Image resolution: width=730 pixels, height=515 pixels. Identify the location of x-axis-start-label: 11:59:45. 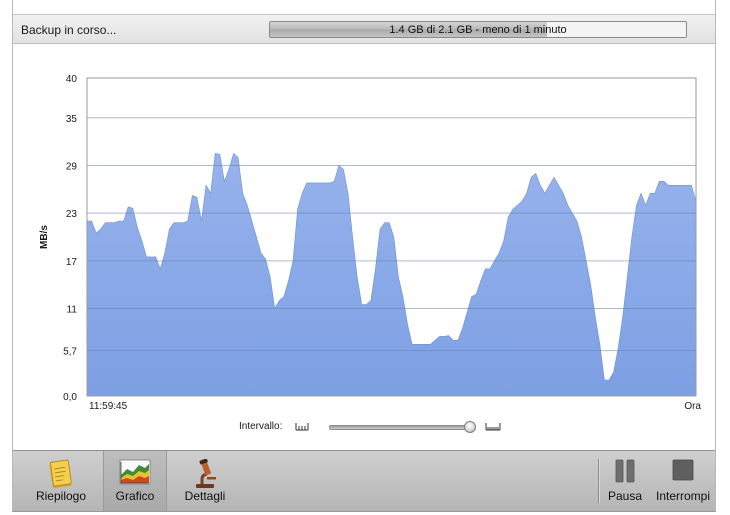
(108, 406).